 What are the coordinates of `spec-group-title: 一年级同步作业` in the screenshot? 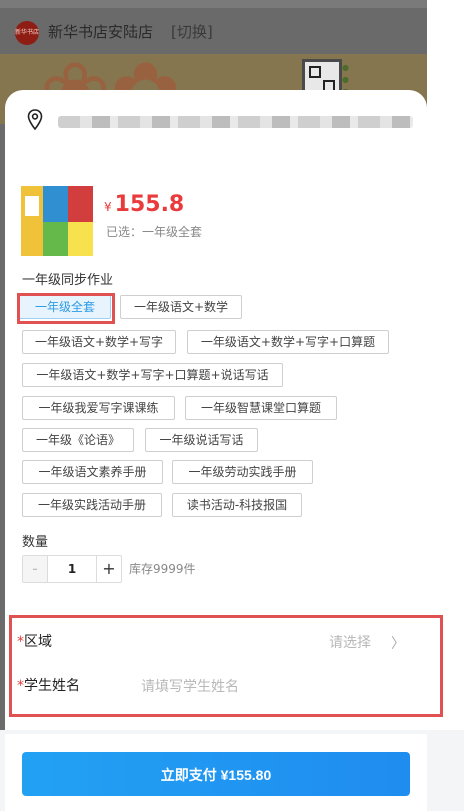 It's located at (68, 280).